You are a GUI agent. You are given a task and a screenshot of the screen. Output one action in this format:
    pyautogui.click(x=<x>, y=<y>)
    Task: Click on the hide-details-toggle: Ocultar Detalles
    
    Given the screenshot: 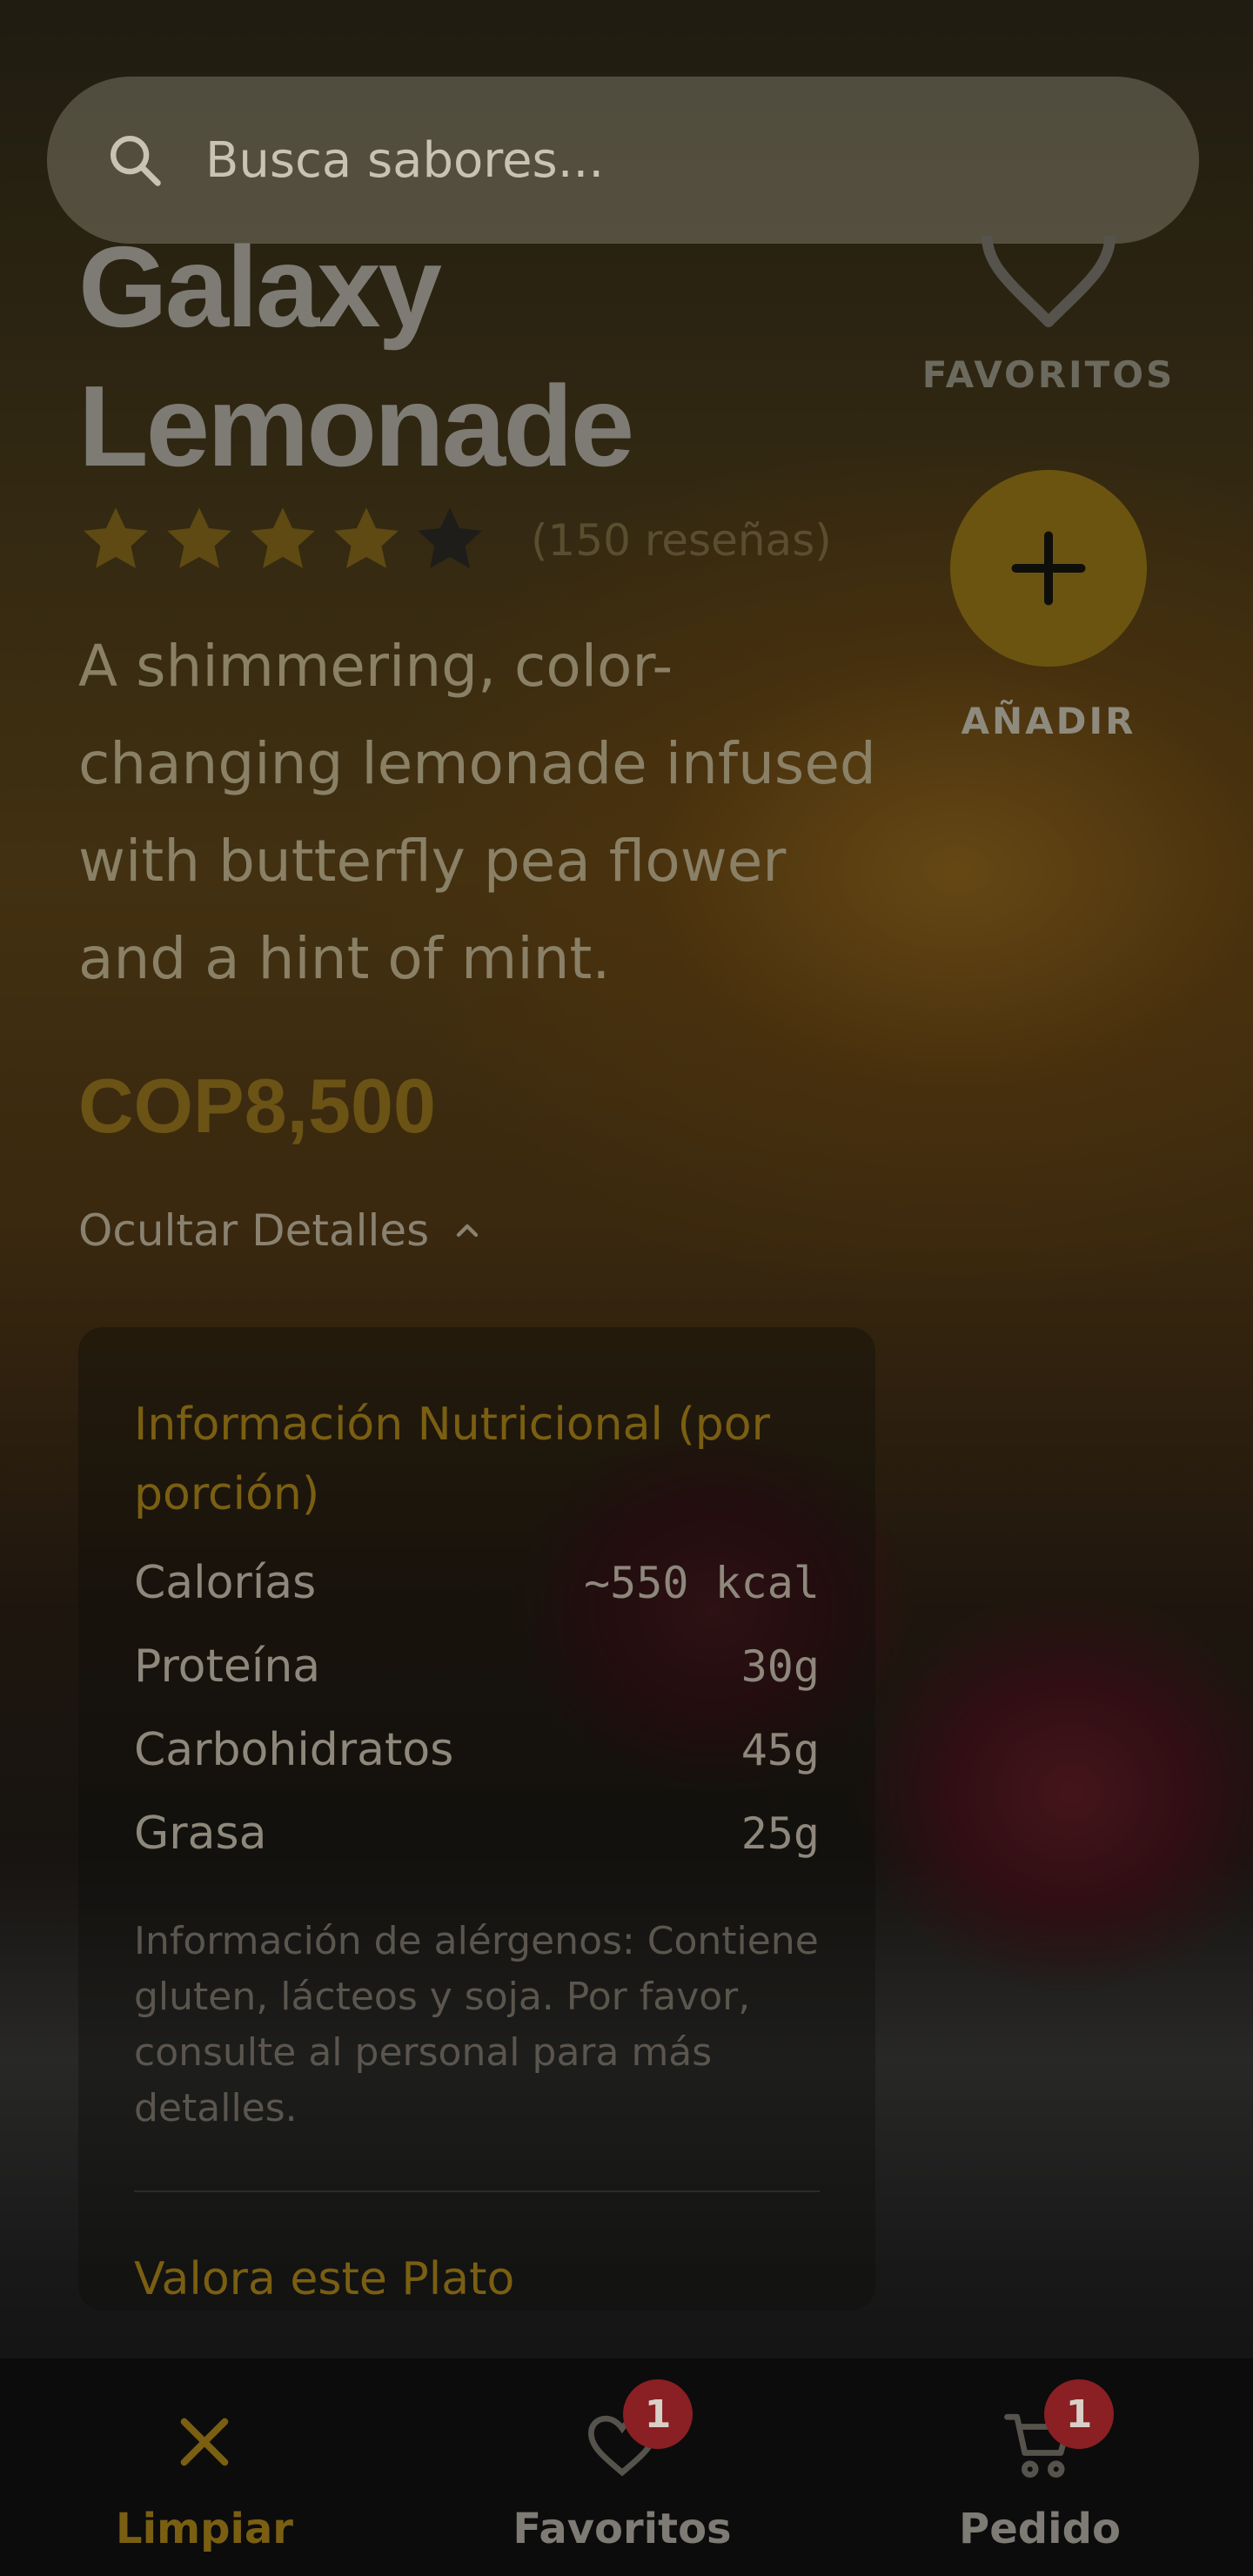 What is the action you would take?
    pyautogui.click(x=281, y=1230)
    